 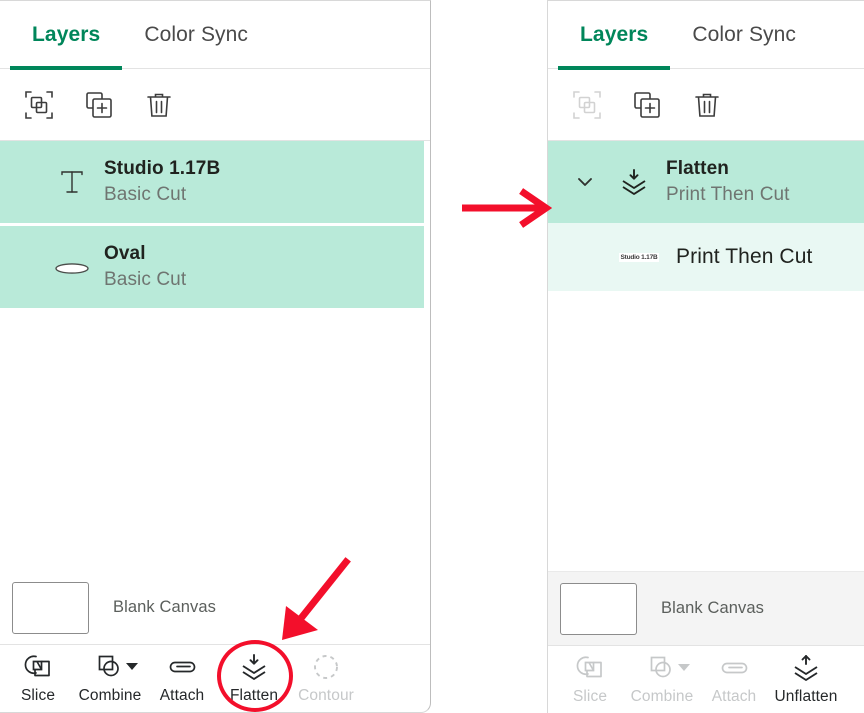 I want to click on layer-title: Studio 1.17B, so click(x=162, y=168).